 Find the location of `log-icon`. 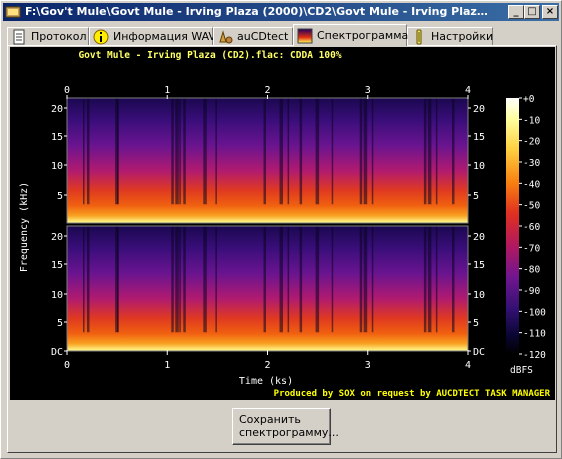

log-icon is located at coordinates (19, 37).